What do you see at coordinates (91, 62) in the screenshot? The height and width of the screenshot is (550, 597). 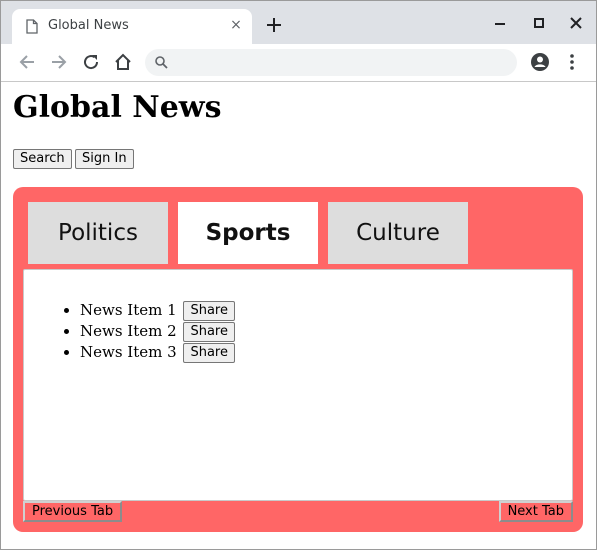 I see `reload-icon` at bounding box center [91, 62].